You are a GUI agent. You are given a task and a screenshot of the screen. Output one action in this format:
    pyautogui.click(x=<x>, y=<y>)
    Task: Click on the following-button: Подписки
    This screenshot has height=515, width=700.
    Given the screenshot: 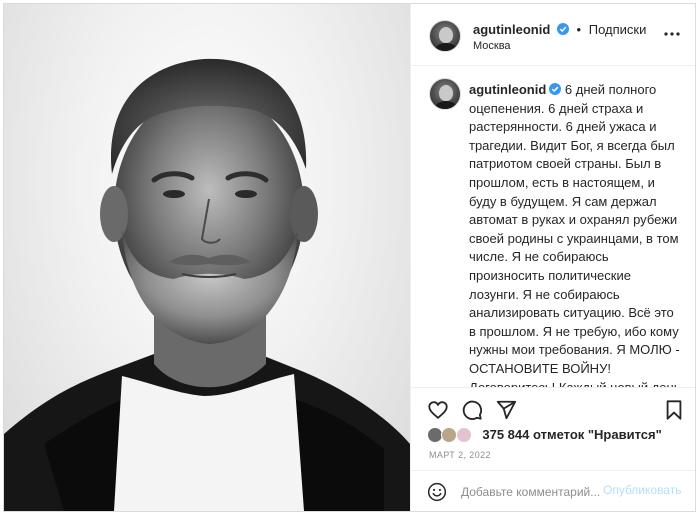 What is the action you would take?
    pyautogui.click(x=618, y=29)
    